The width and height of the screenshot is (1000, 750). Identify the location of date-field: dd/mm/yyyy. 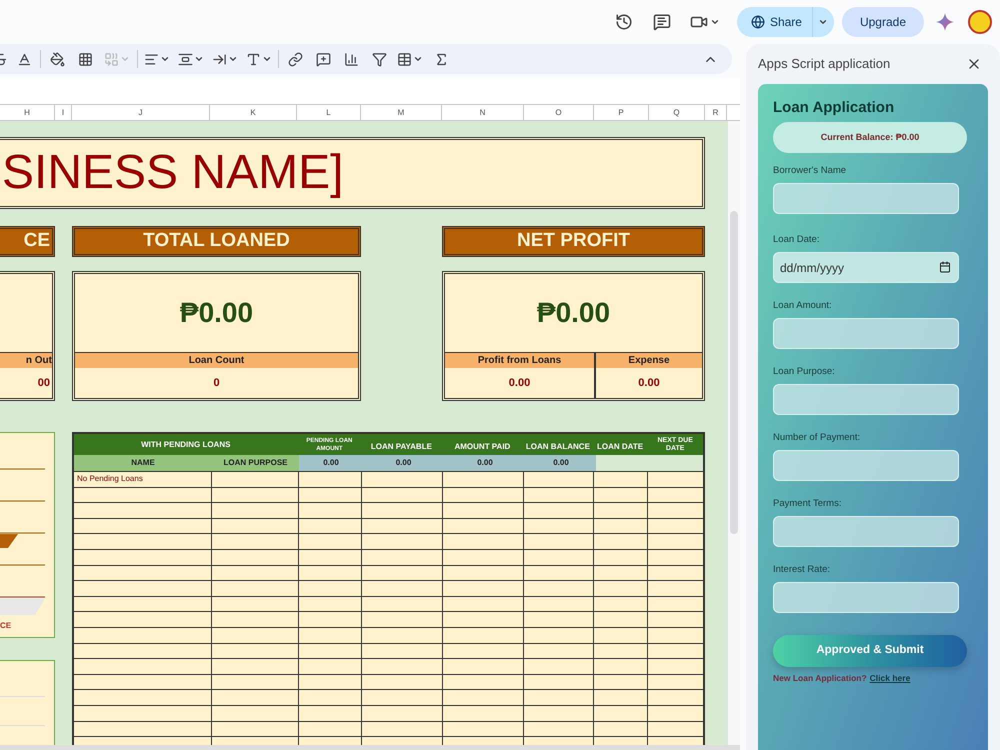
(866, 267).